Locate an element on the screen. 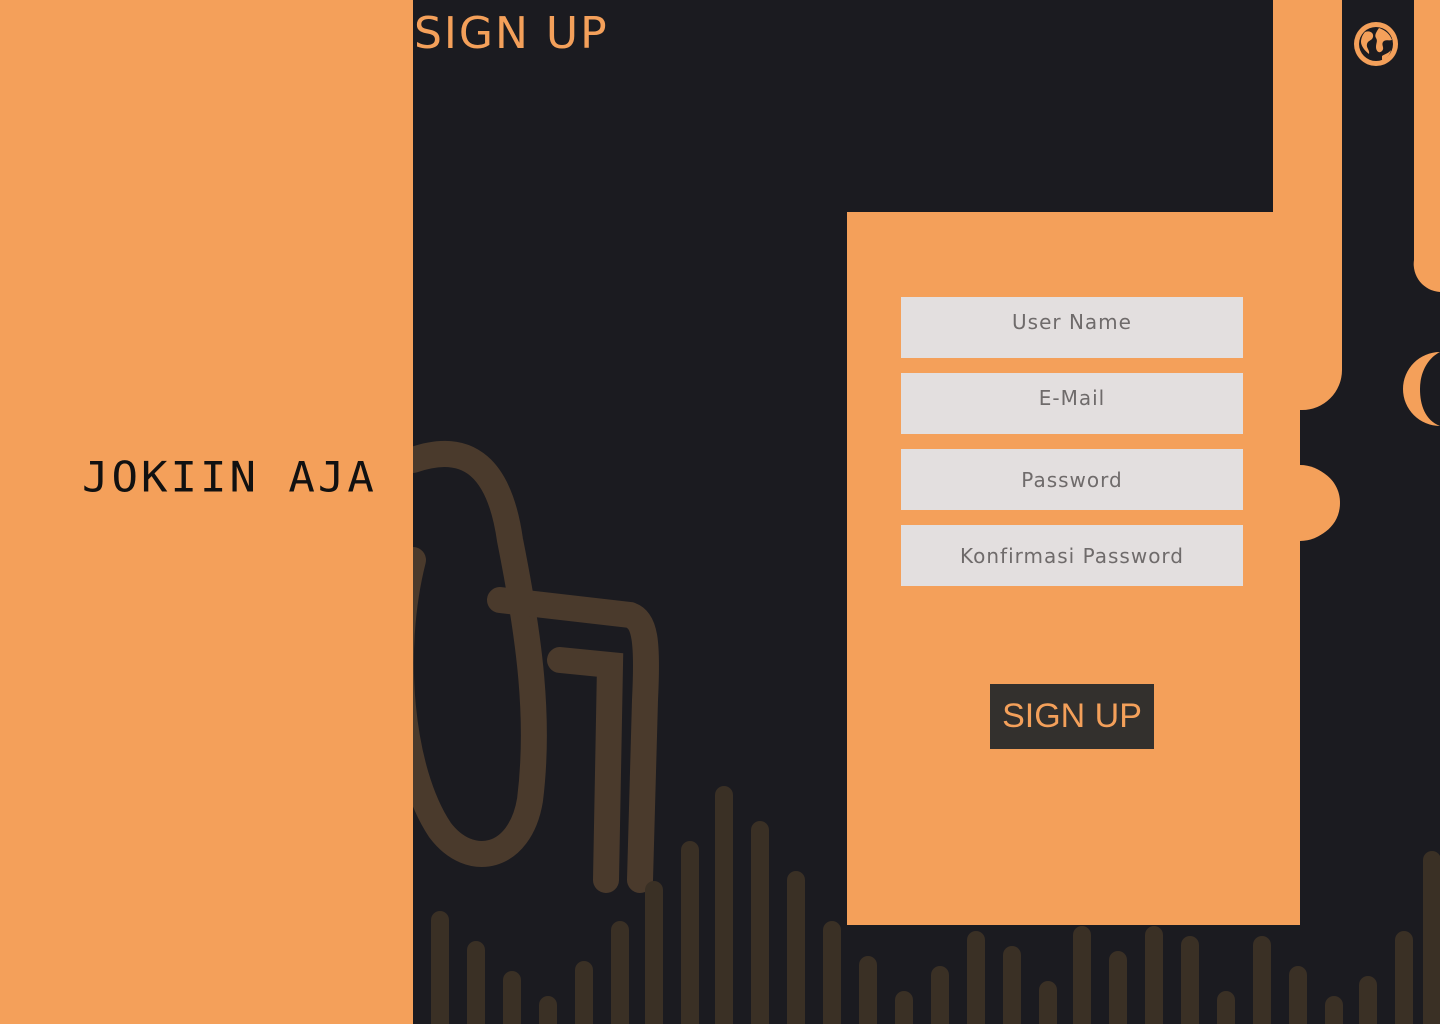 This screenshot has height=1024, width=1440. page-title: SIGN UP is located at coordinates (511, 33).